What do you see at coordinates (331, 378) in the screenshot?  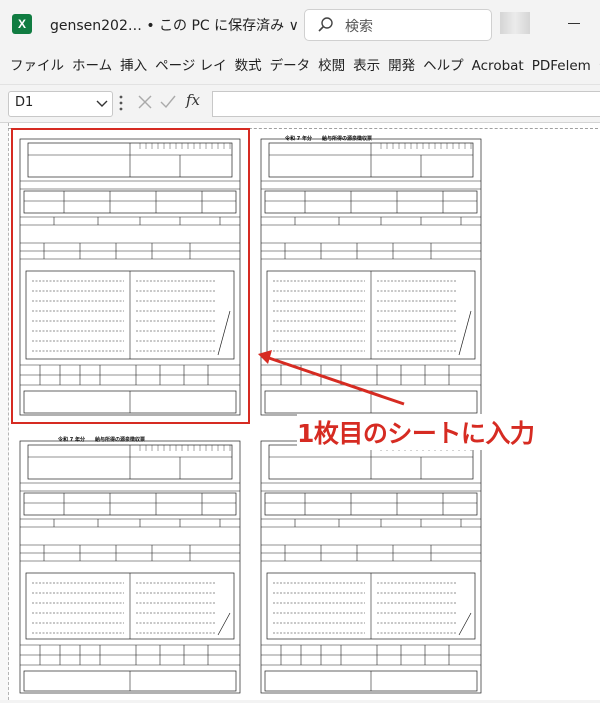 I see `pointer-arrow` at bounding box center [331, 378].